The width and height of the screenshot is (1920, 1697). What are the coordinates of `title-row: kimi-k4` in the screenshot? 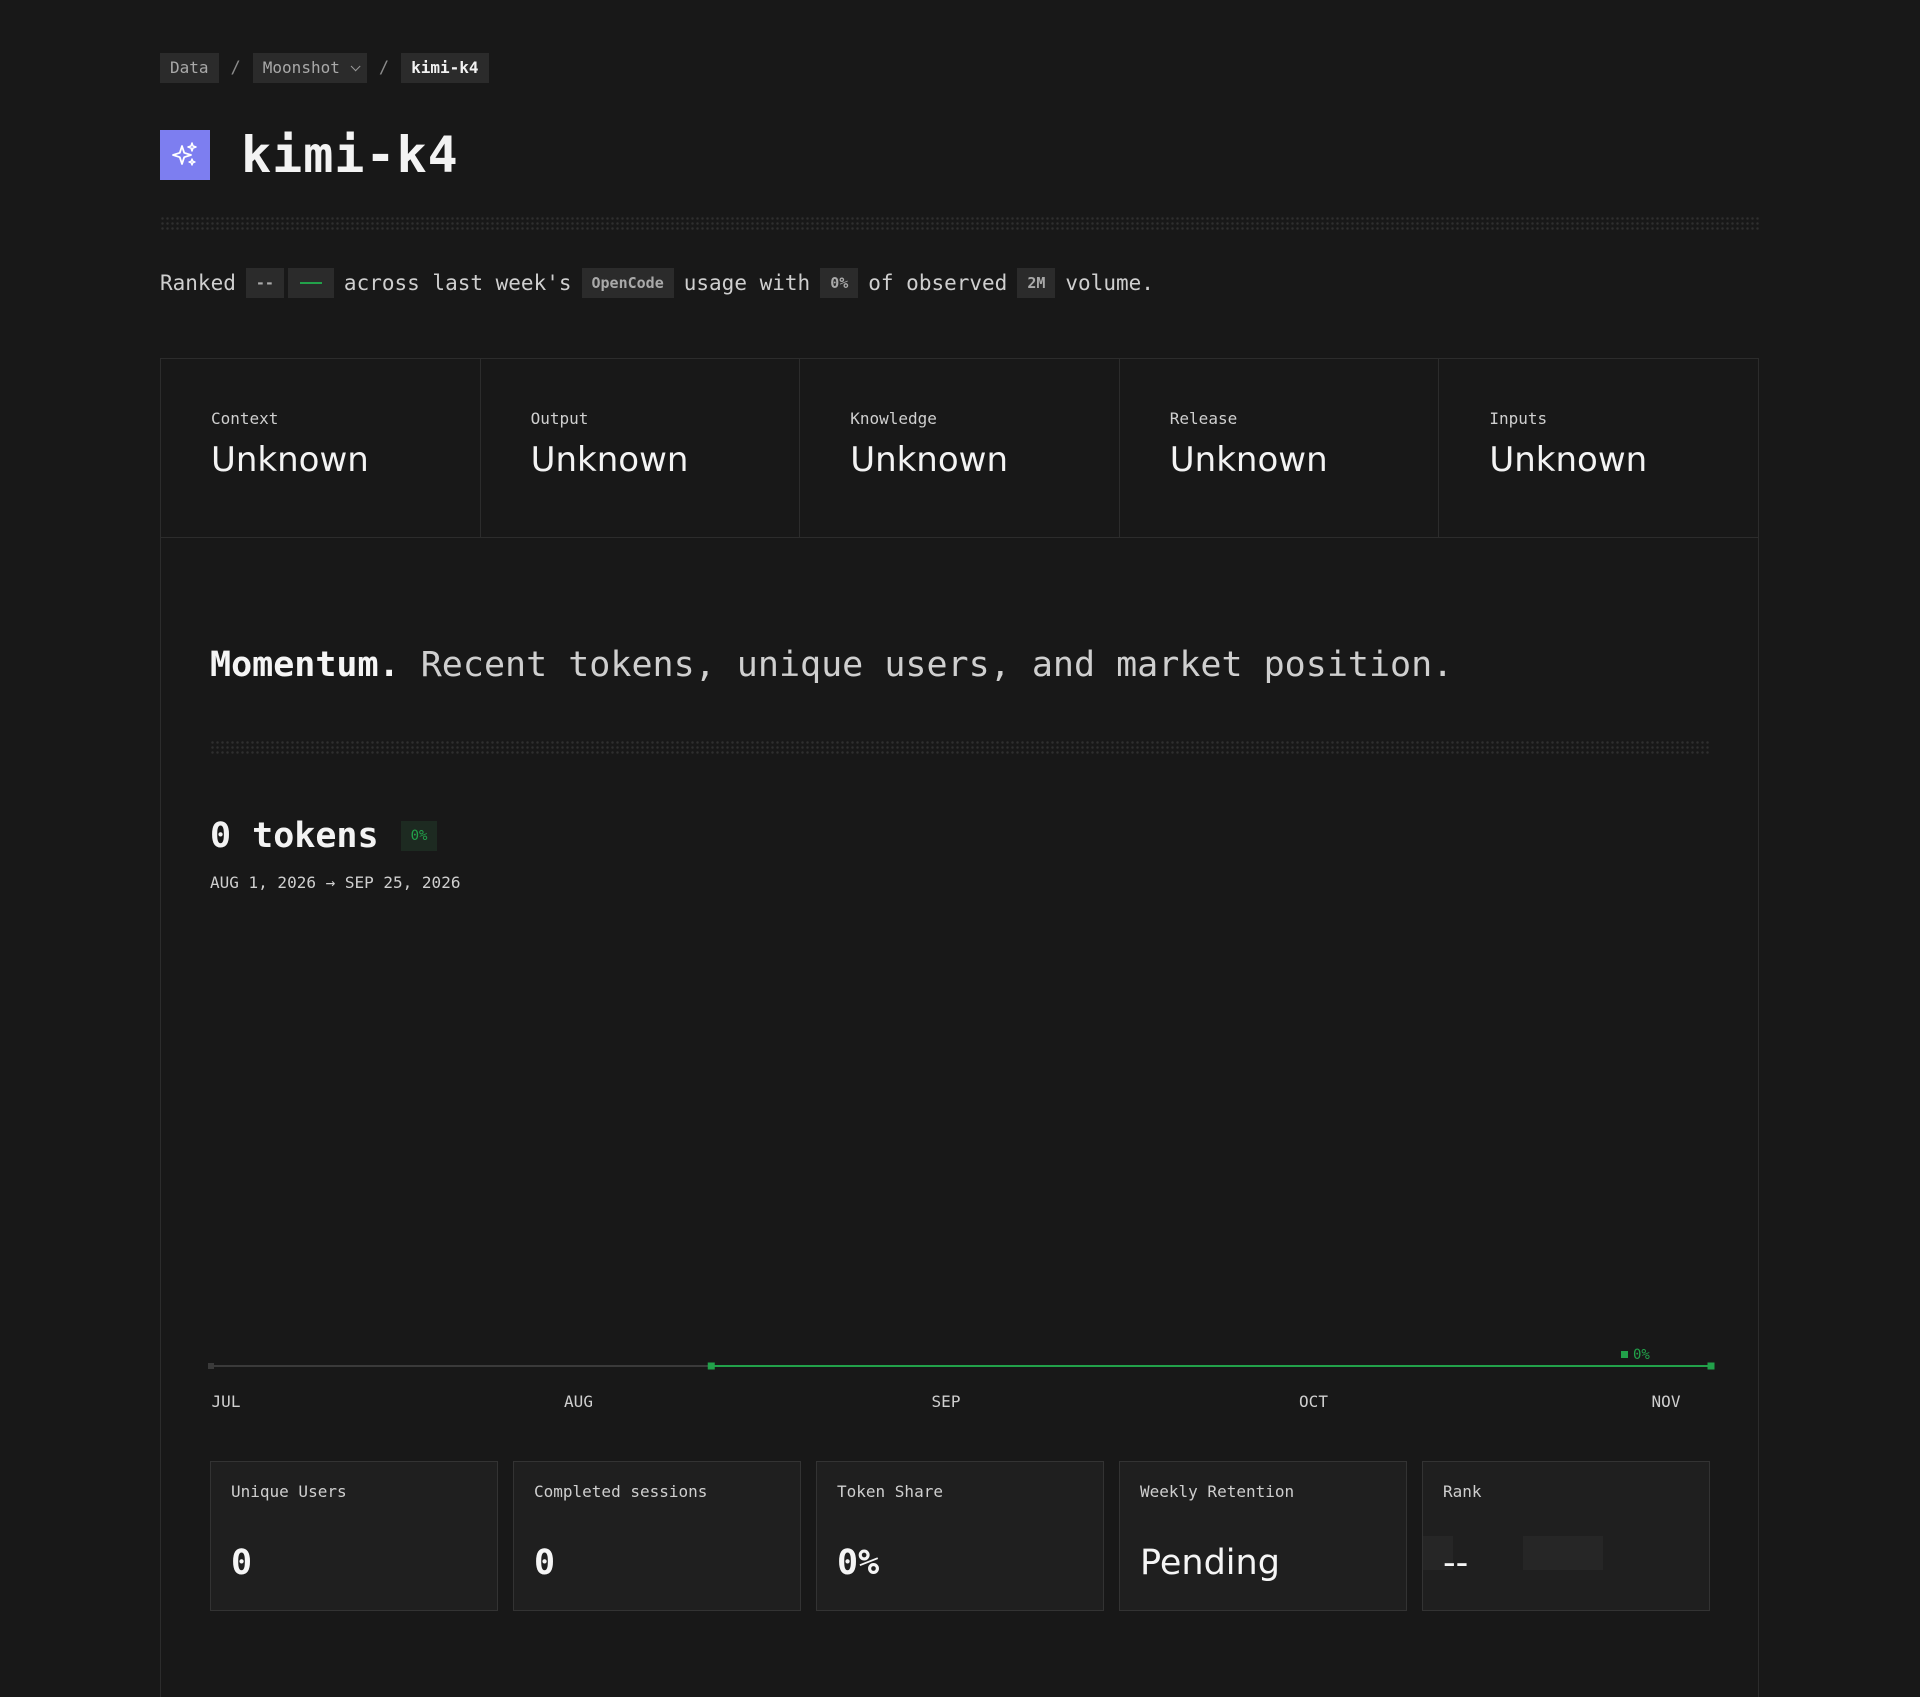 It's located at (309, 155).